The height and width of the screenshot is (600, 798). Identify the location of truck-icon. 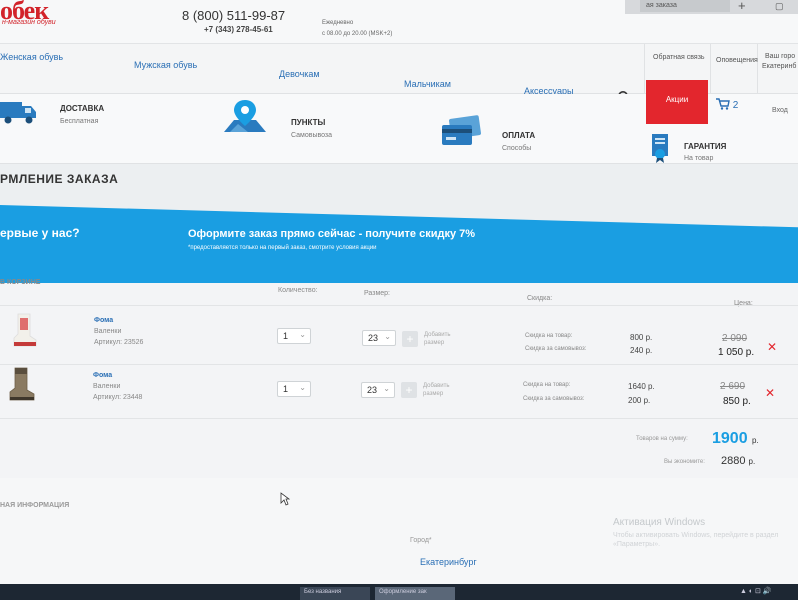
(18, 113).